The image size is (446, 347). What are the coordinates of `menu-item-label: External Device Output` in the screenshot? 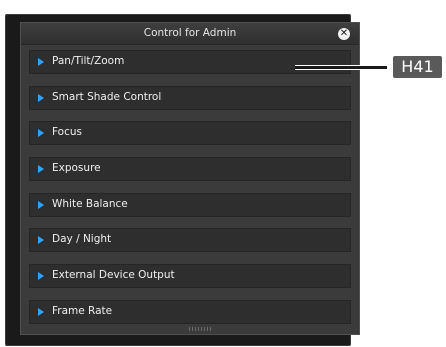 It's located at (113, 275).